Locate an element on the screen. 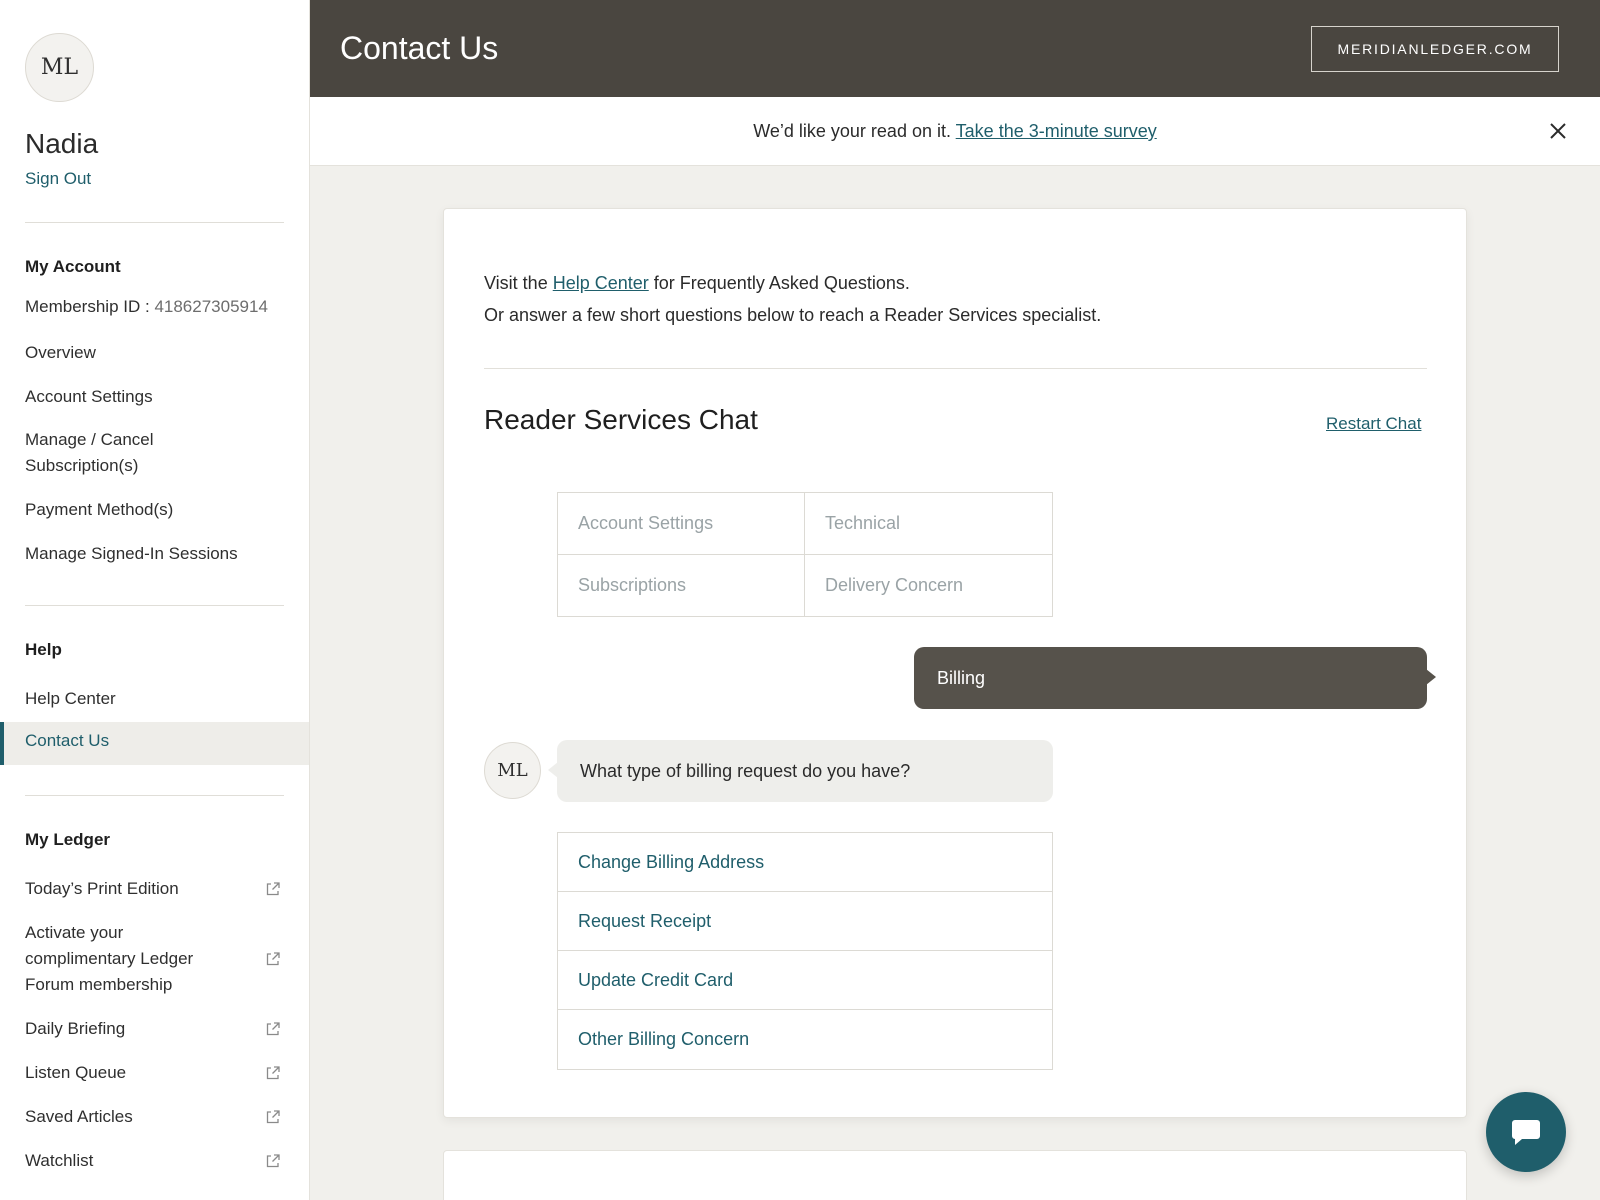  section-title-my-ledger: My Ledger is located at coordinates (68, 839).